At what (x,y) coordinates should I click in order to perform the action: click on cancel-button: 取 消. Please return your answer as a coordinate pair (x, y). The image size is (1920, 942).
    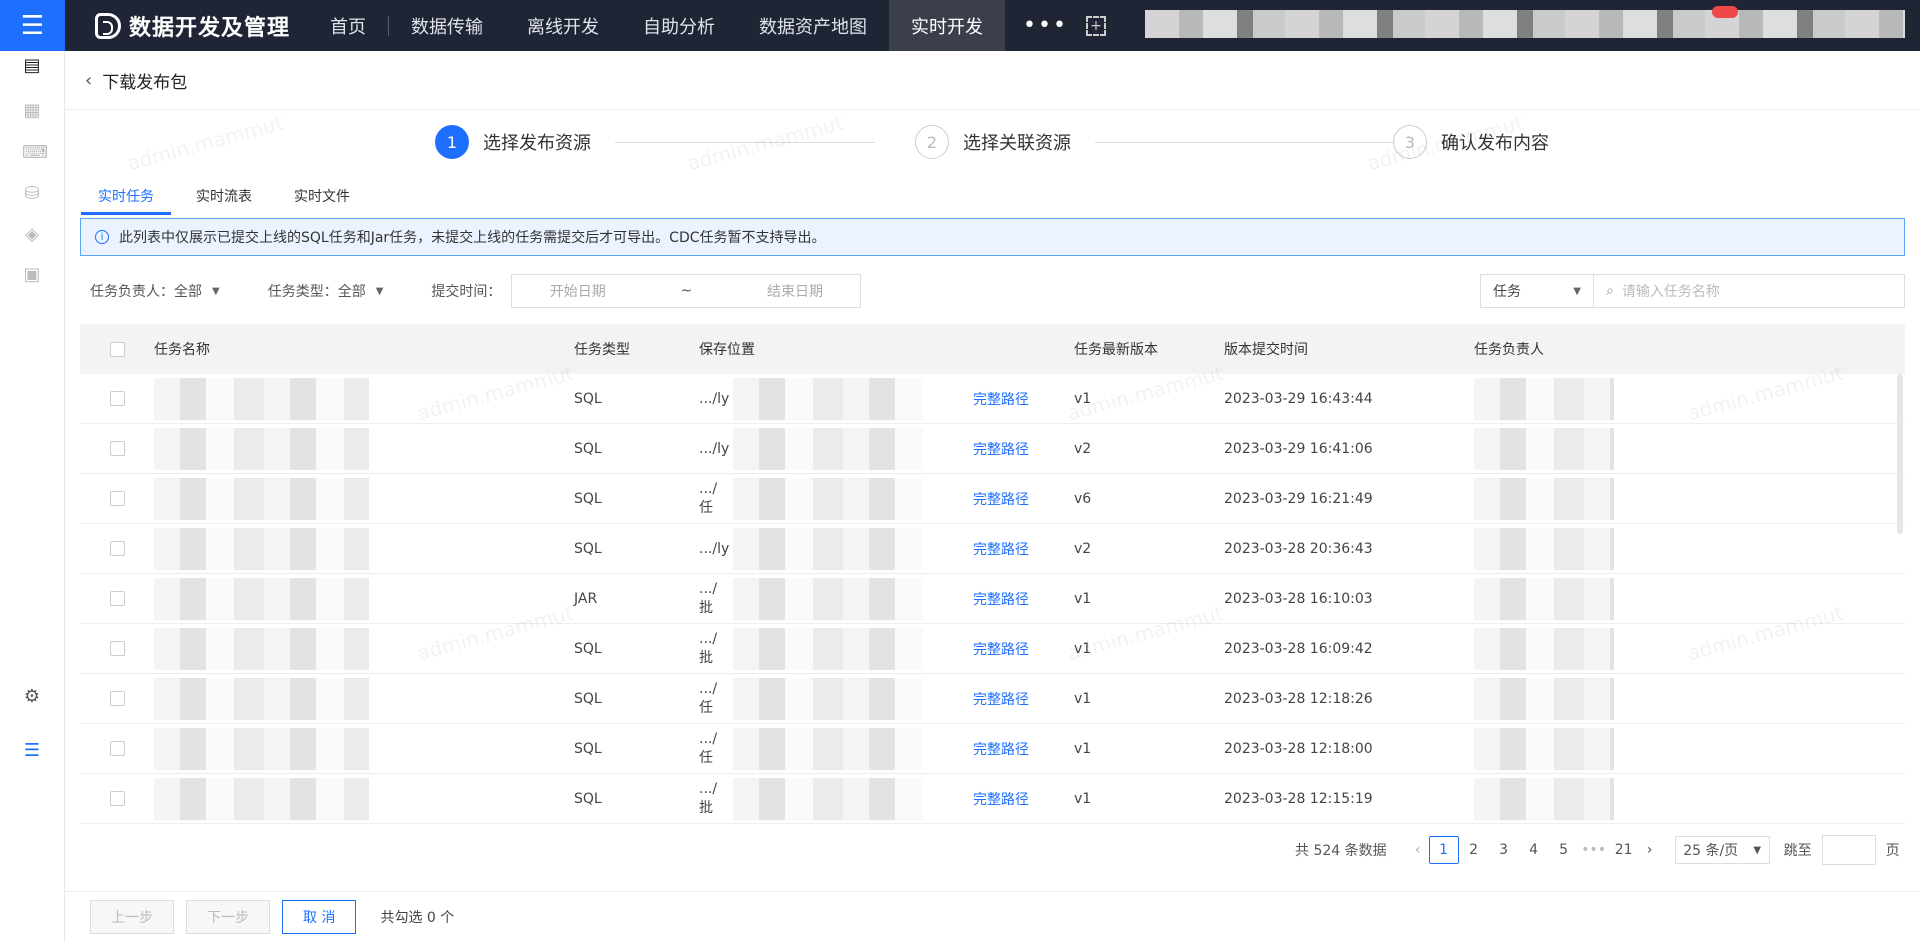
    Looking at the image, I should click on (319, 917).